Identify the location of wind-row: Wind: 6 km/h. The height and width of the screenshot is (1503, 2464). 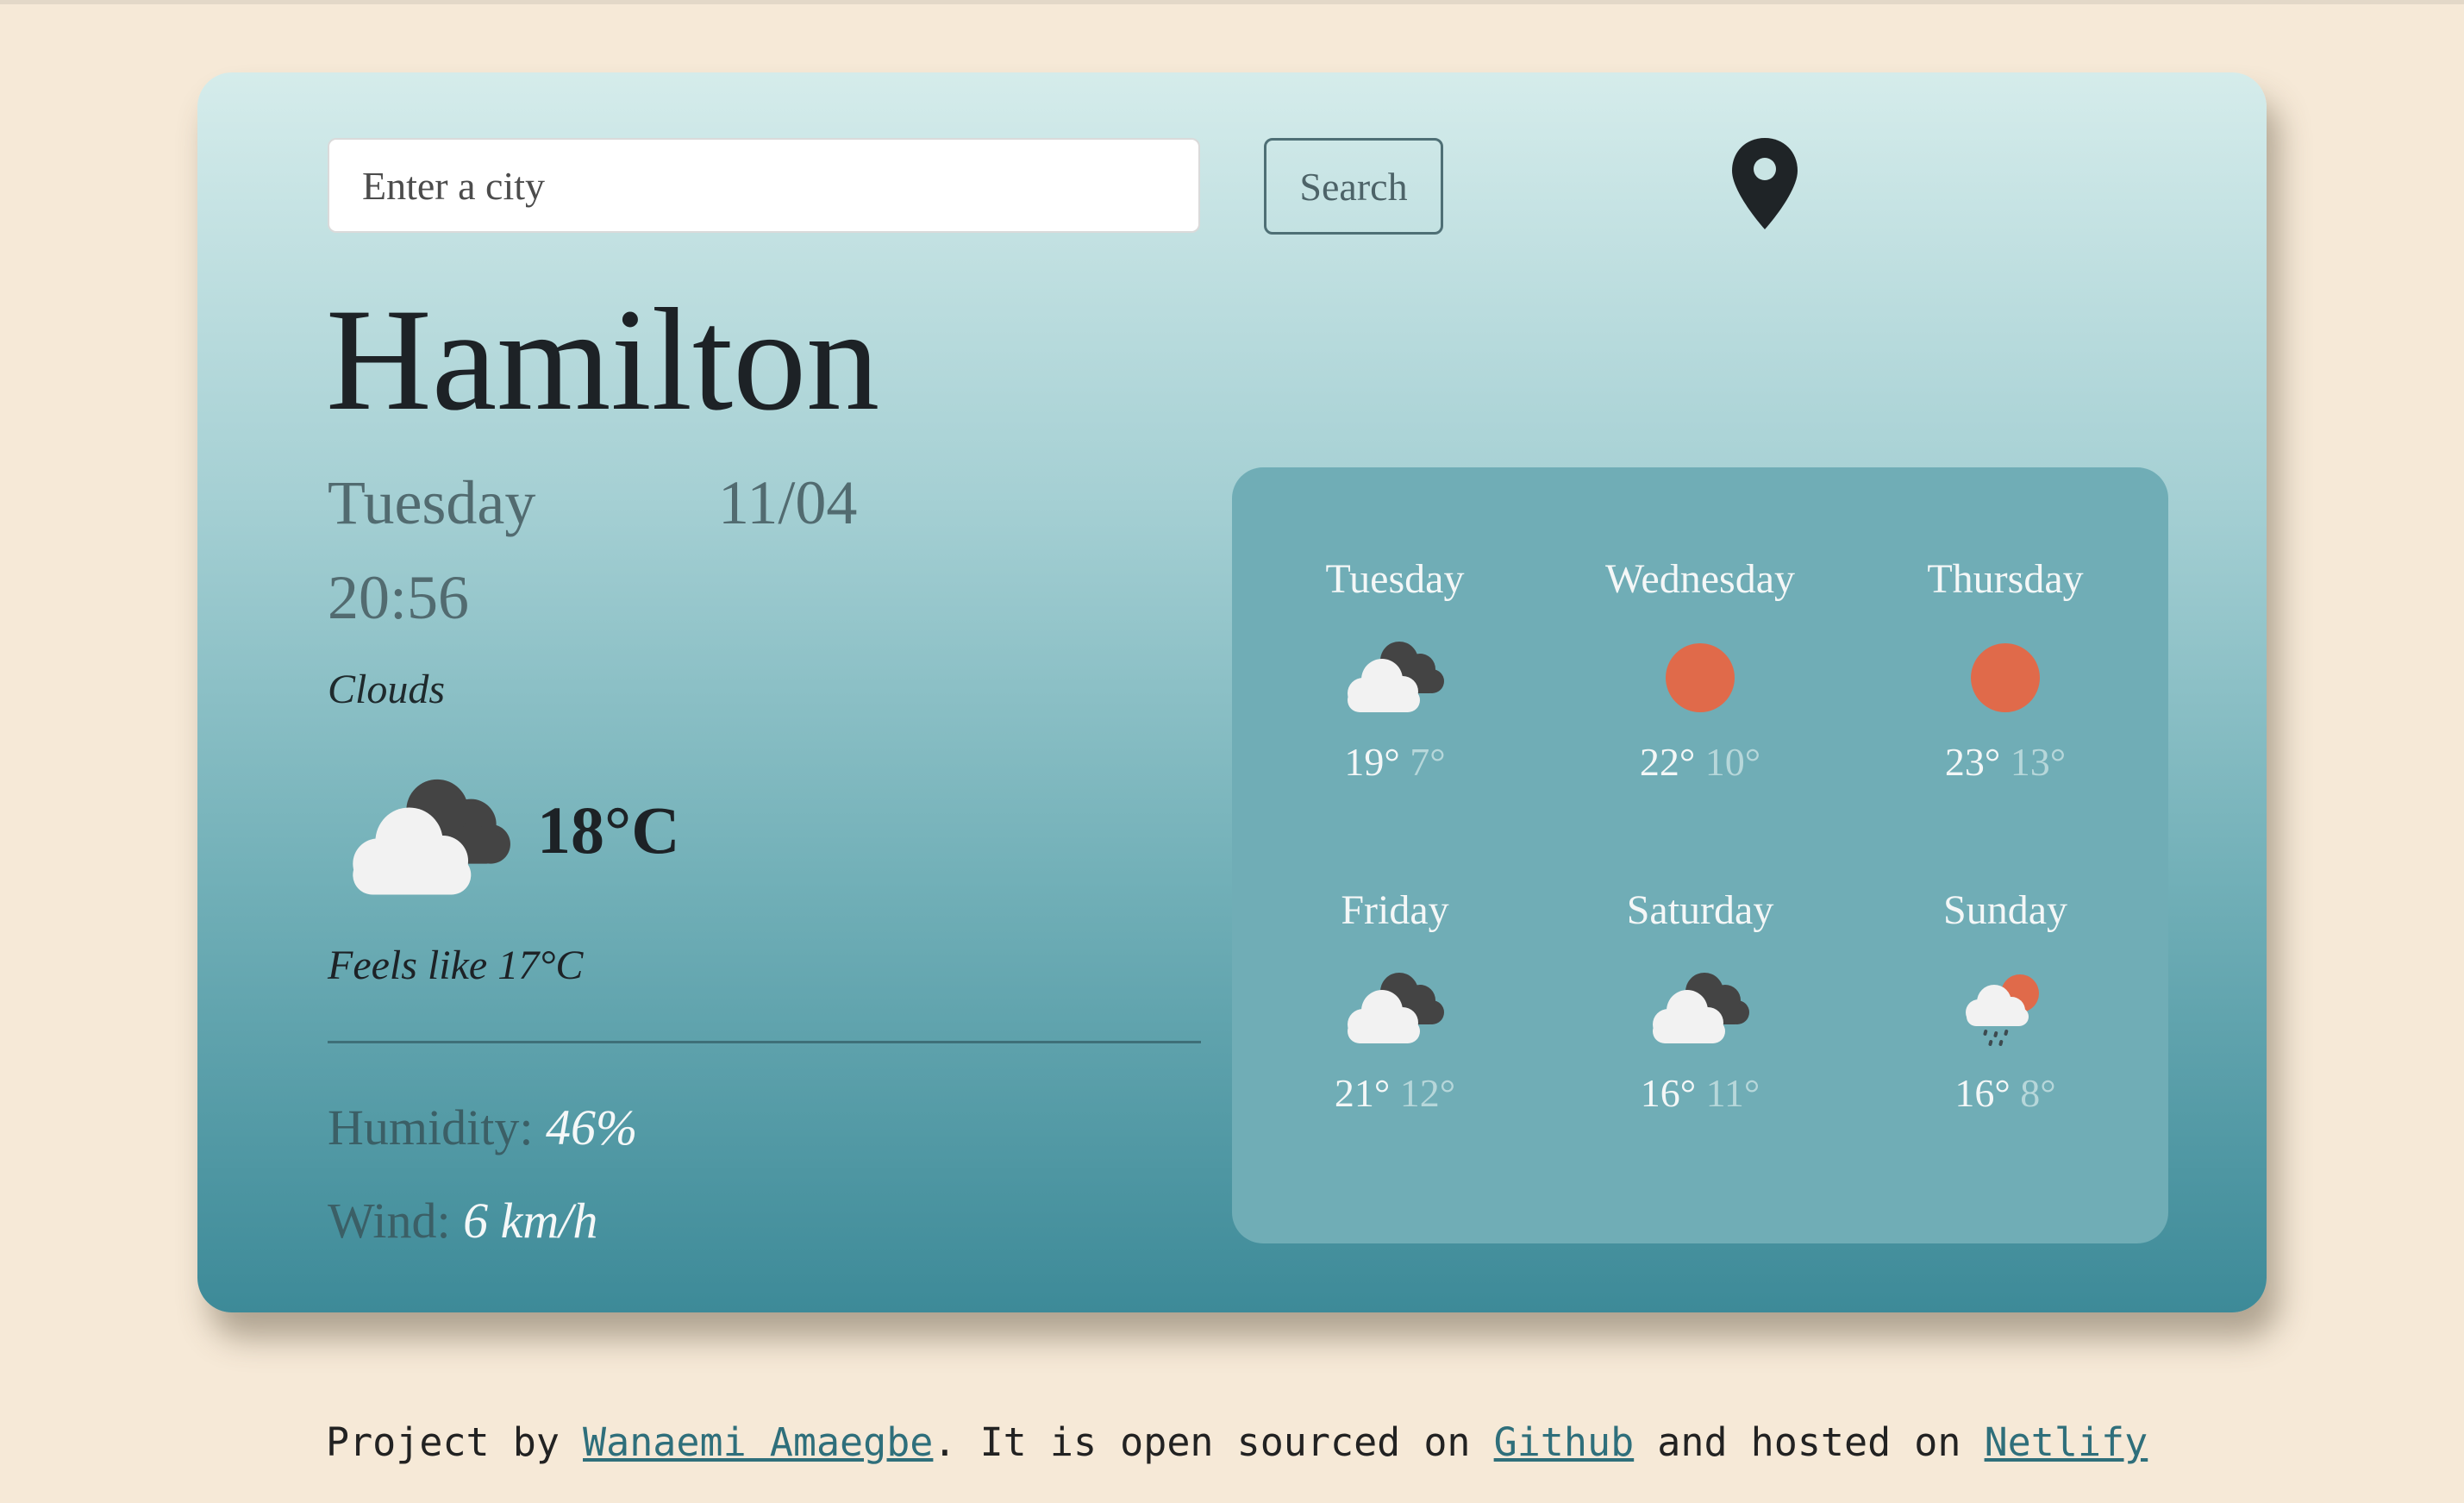
(462, 1220).